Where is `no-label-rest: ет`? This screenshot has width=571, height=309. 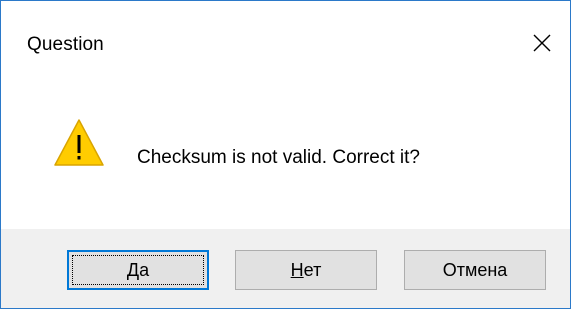
no-label-rest: ет is located at coordinates (312, 269).